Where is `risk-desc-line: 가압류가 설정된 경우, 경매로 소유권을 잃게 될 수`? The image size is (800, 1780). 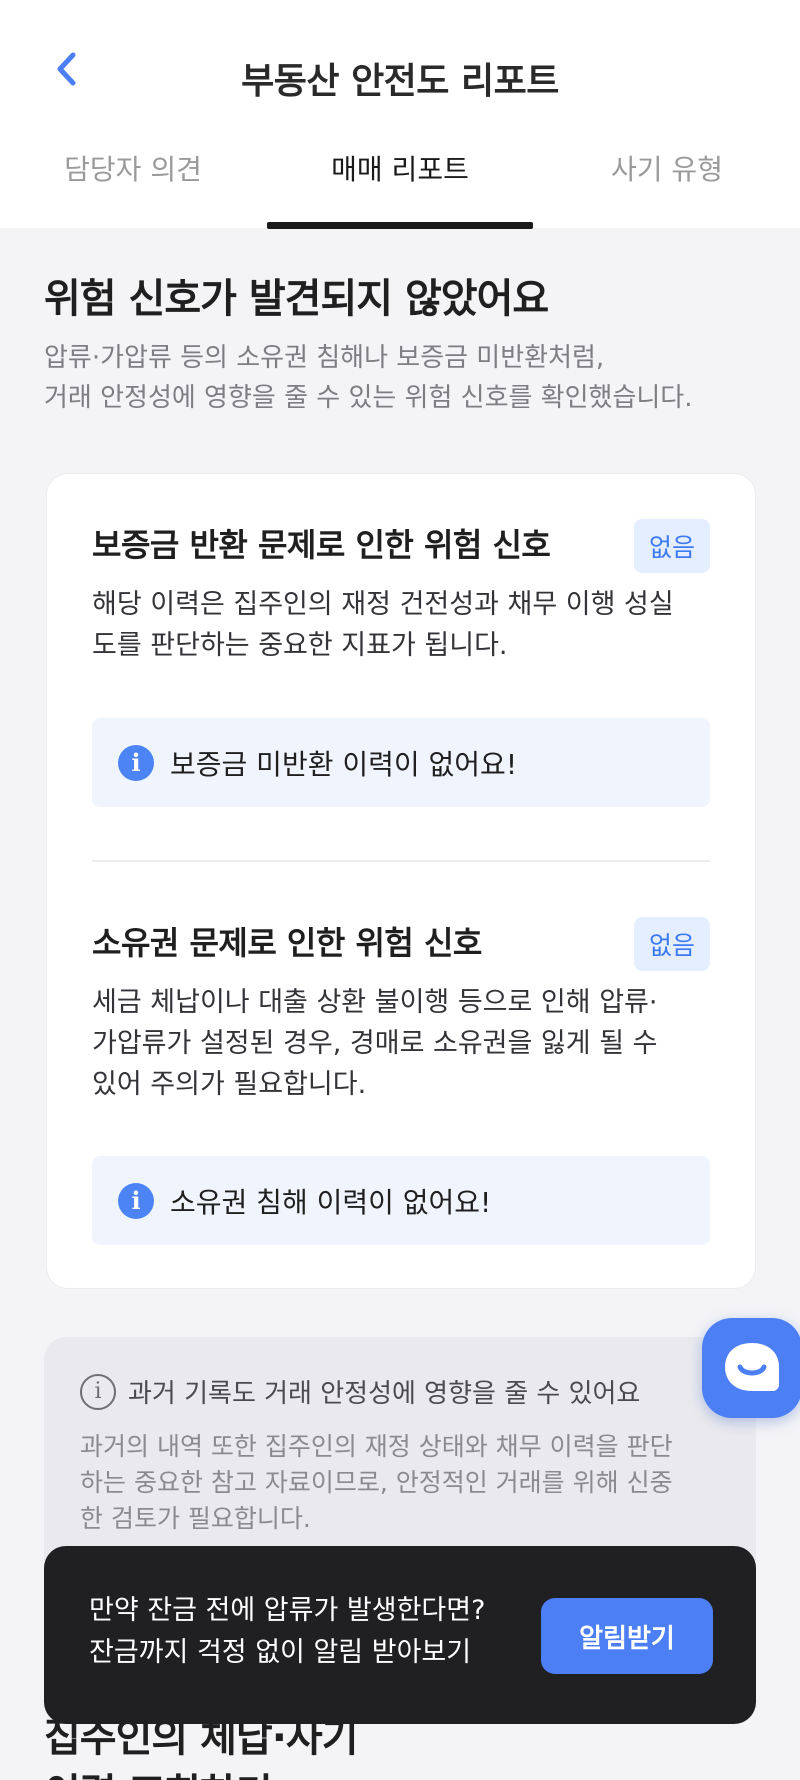
risk-desc-line: 가압류가 설정된 경우, 경매로 소유권을 잃게 될 수 is located at coordinates (375, 1043).